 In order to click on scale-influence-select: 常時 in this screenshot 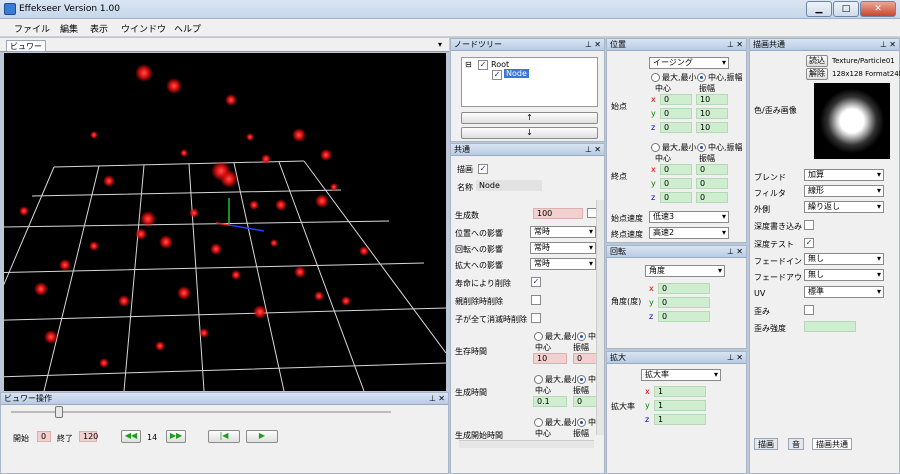, I will do `click(563, 264)`.